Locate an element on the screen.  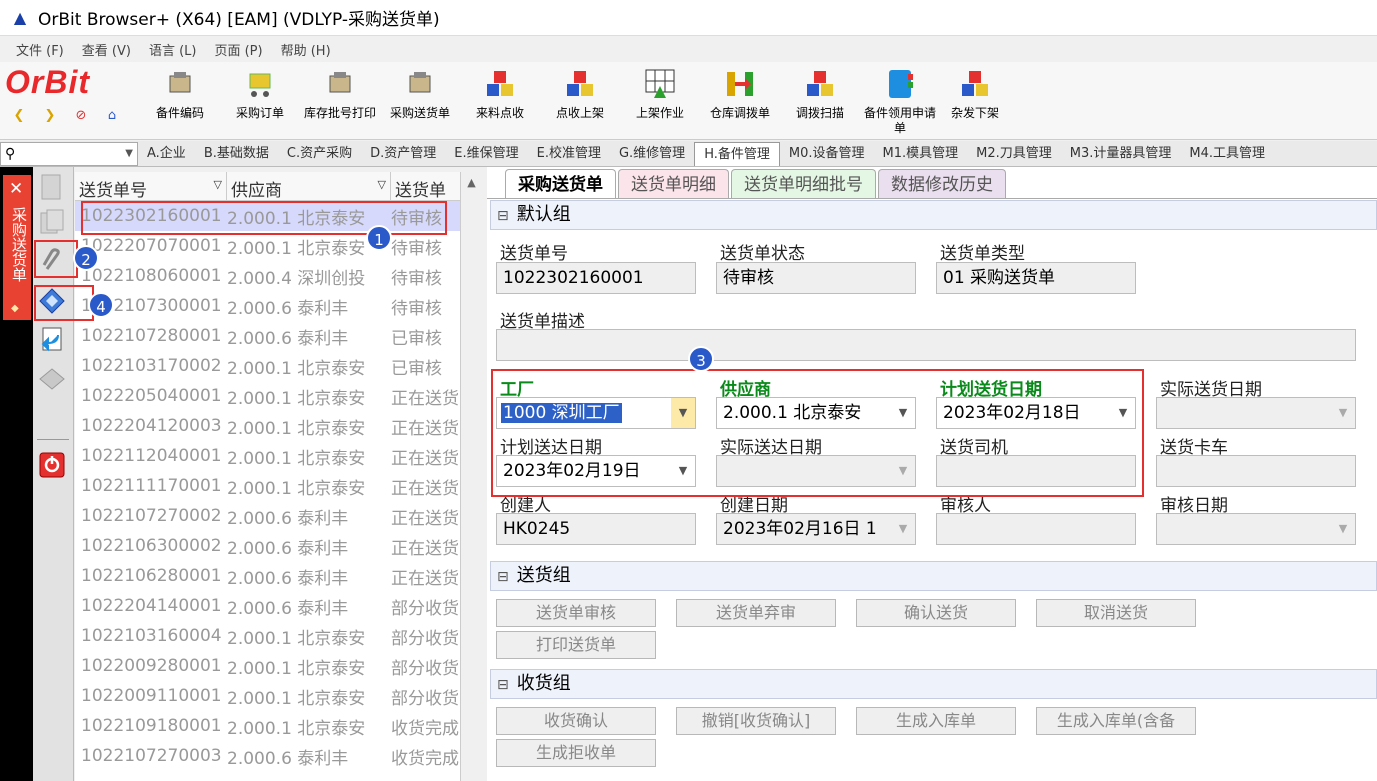
field-creator: HK0245 is located at coordinates (596, 529).